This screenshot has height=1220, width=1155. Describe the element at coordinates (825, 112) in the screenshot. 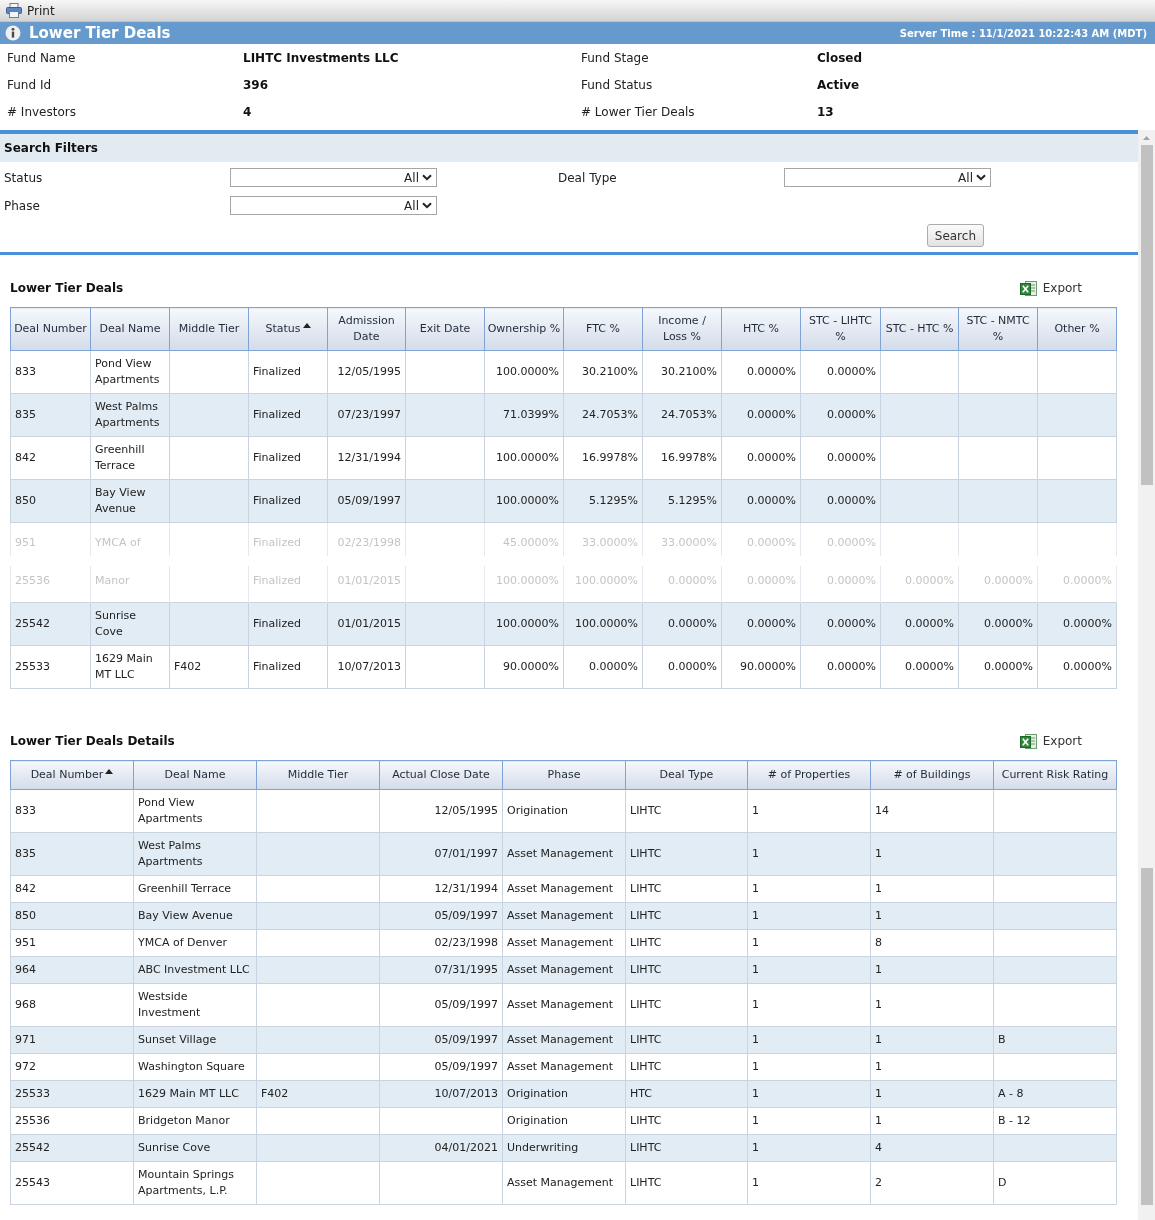

I see `field-value: 13` at that location.